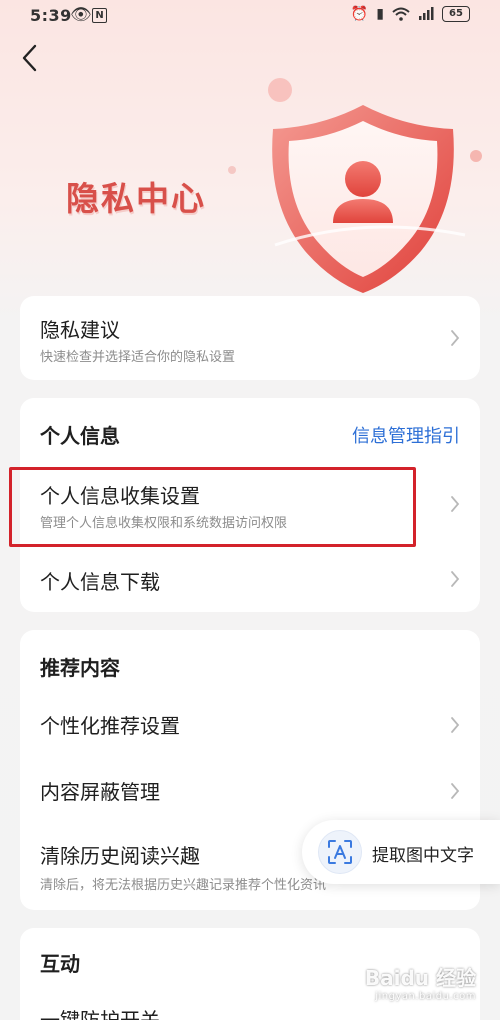 The height and width of the screenshot is (1020, 500). I want to click on section-title: 推荐内容, so click(80, 668).